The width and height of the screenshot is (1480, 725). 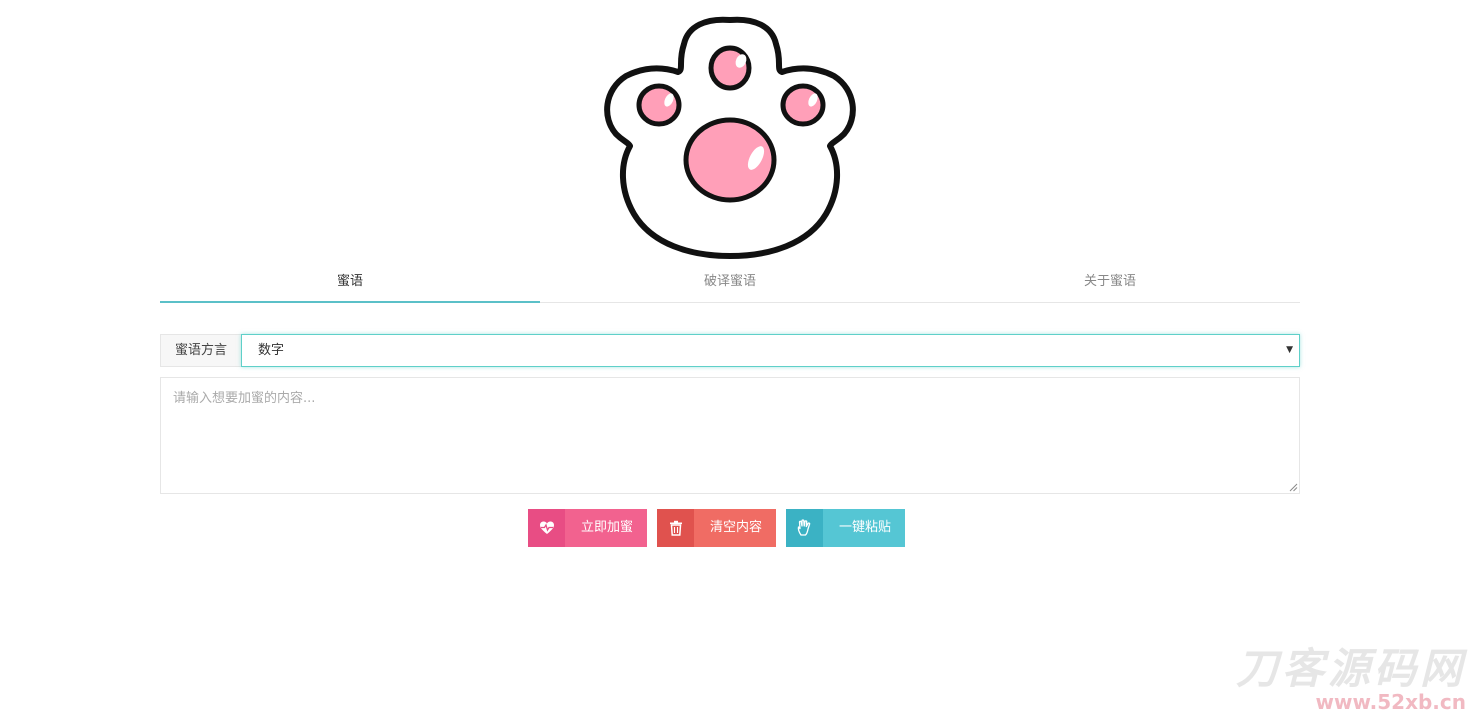 I want to click on paste-button: 一键粘贴, so click(x=846, y=528).